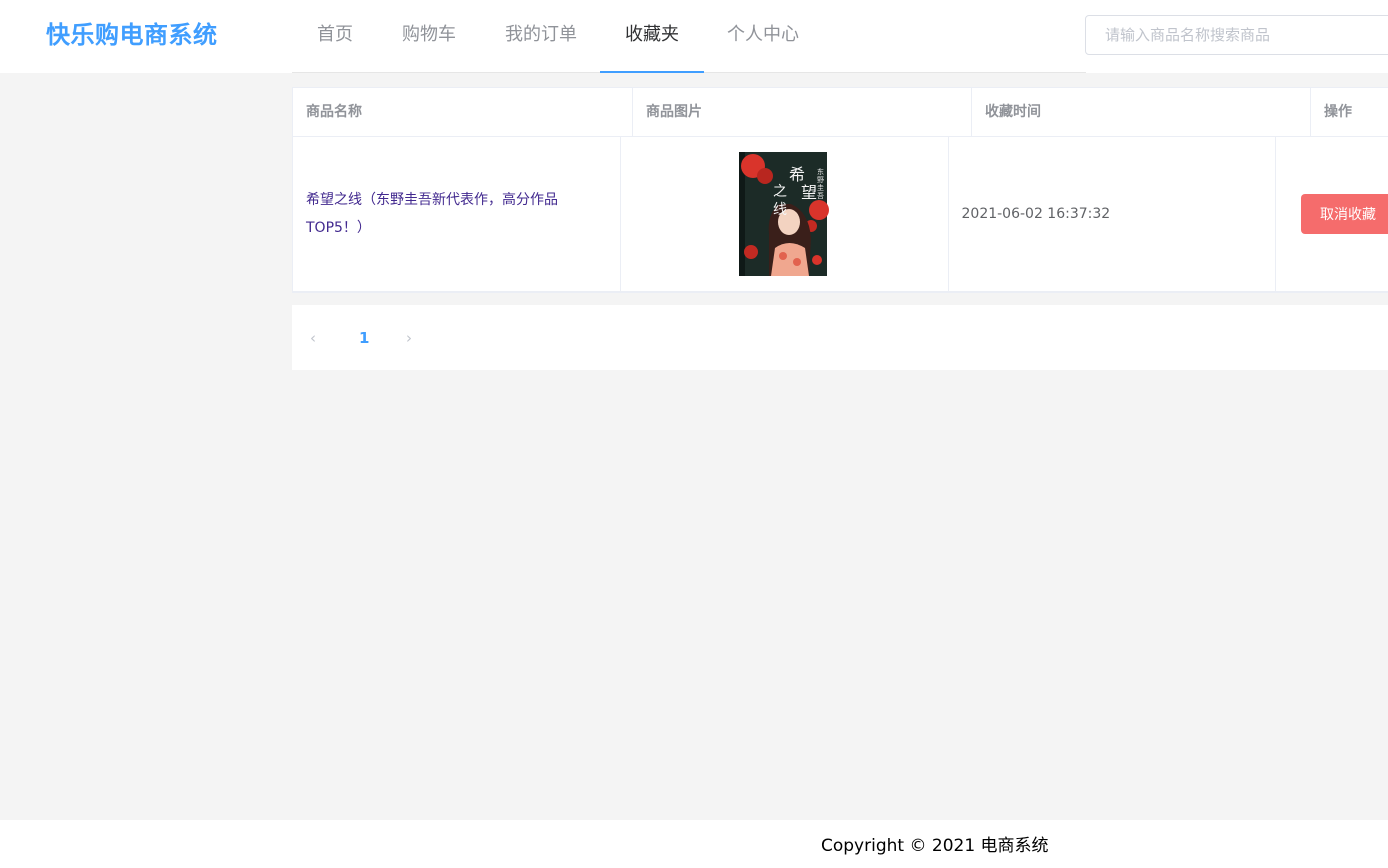  Describe the element at coordinates (463, 214) in the screenshot. I see `product-name-link: 希望之线（东野圭吾新代表作，高分作品TOP5！）` at that location.